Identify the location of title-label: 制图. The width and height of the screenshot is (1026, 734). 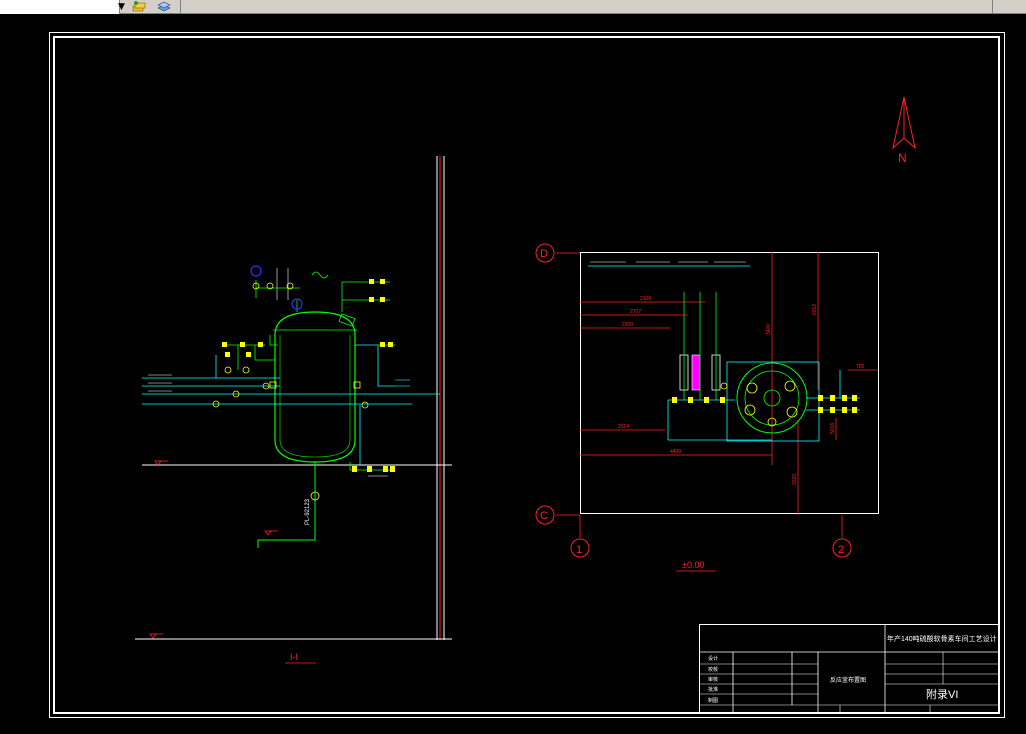
(713, 700).